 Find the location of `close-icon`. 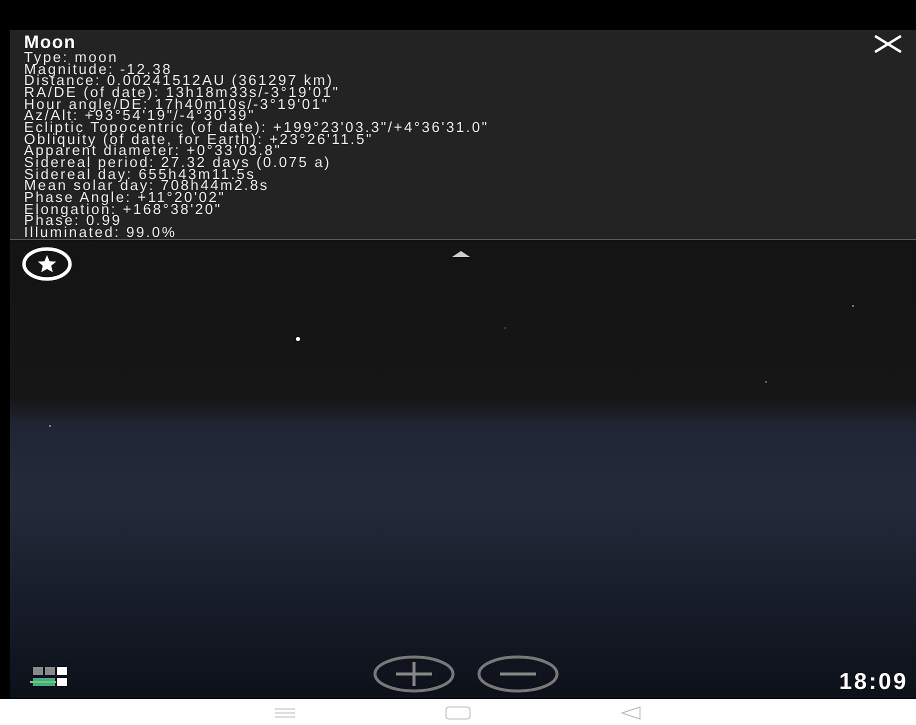

close-icon is located at coordinates (888, 44).